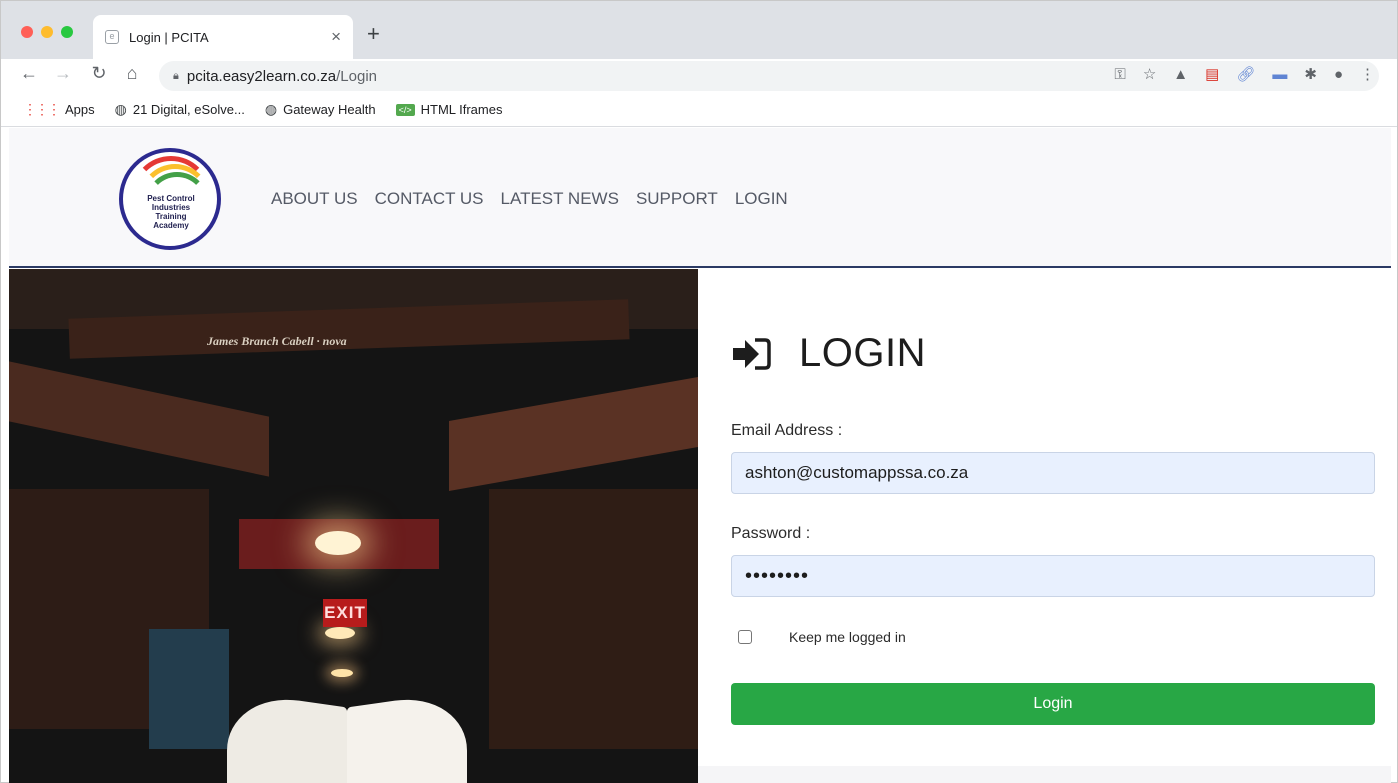  I want to click on panel-footer, so click(1044, 774).